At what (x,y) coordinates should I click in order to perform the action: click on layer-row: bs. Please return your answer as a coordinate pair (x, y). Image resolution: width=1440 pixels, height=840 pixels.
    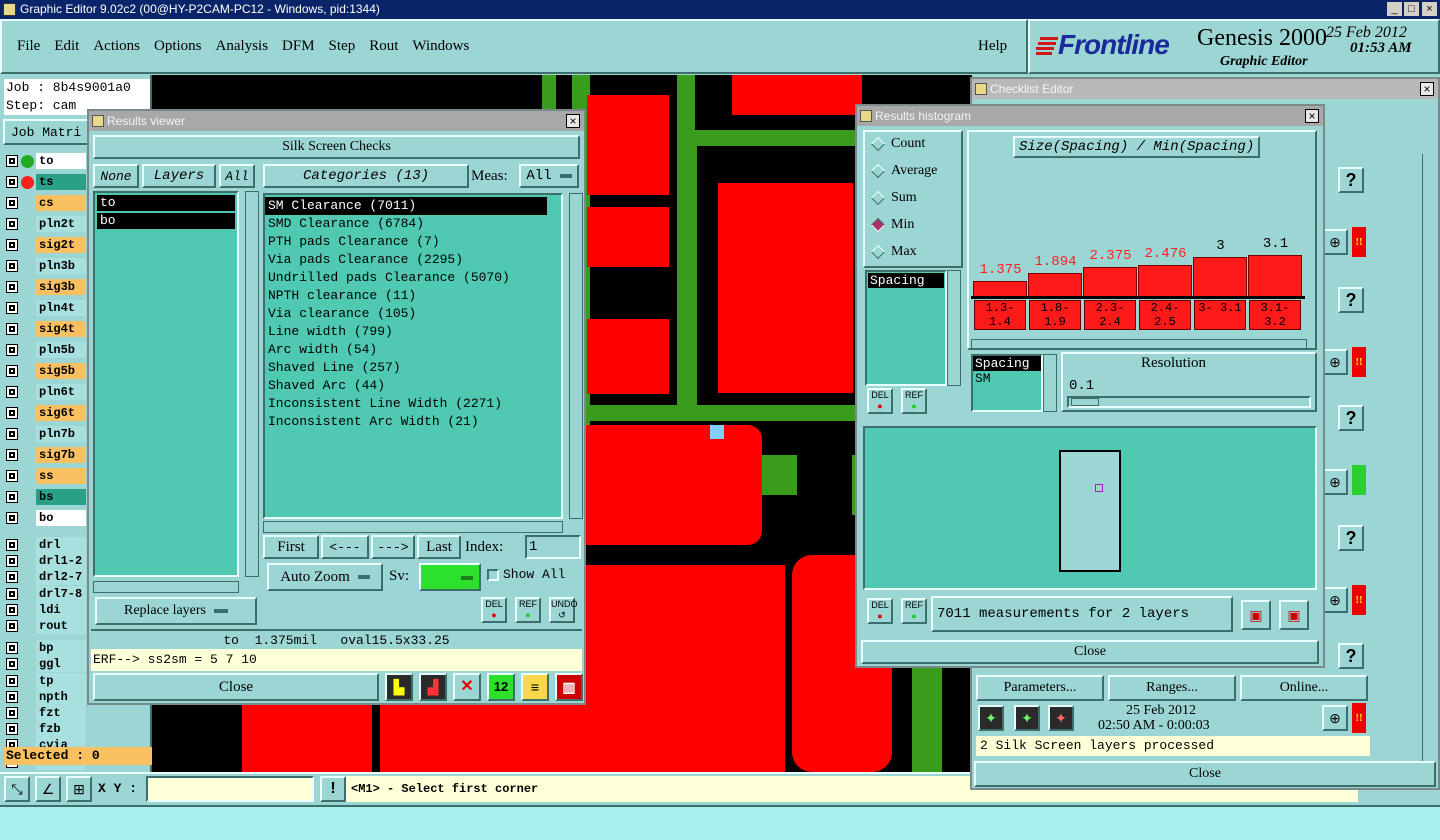
    Looking at the image, I should click on (46, 497).